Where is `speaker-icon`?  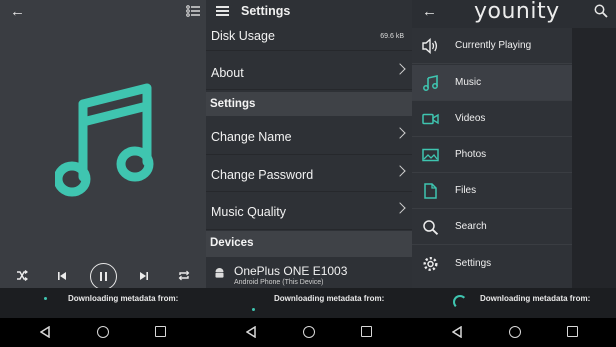 speaker-icon is located at coordinates (430, 46).